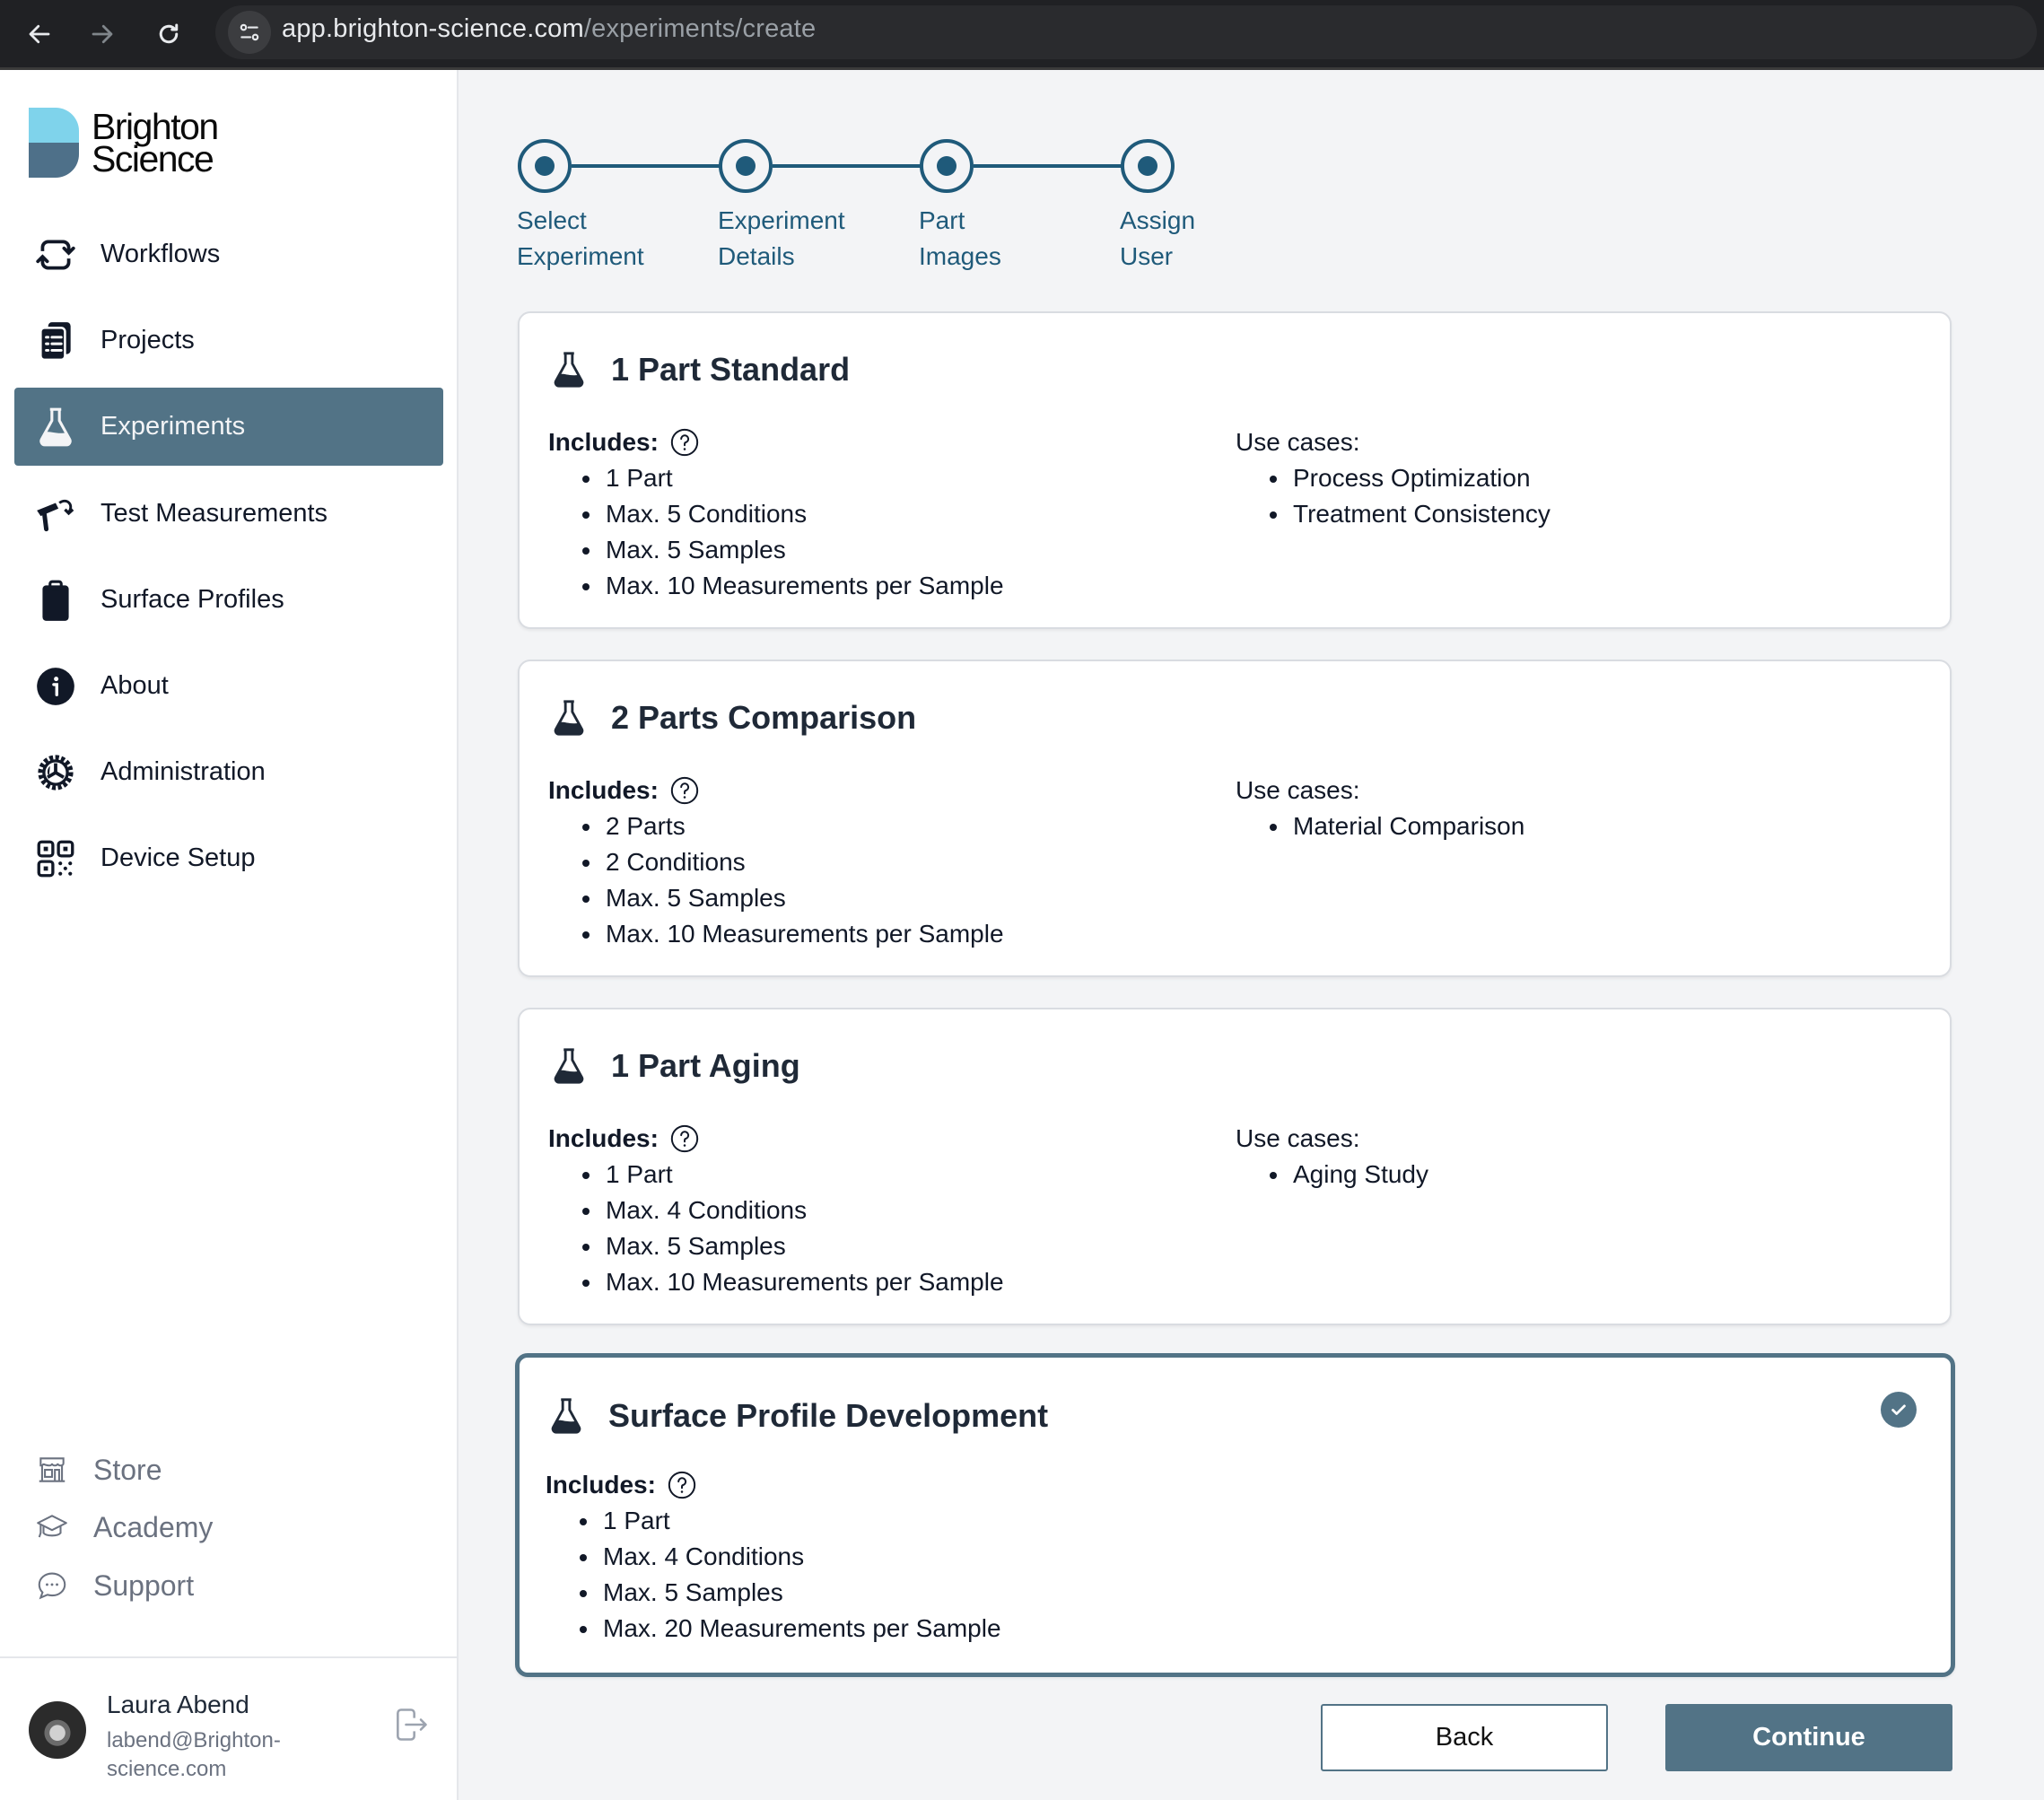 This screenshot has width=2044, height=1800. I want to click on back-button: Back, so click(1465, 1737).